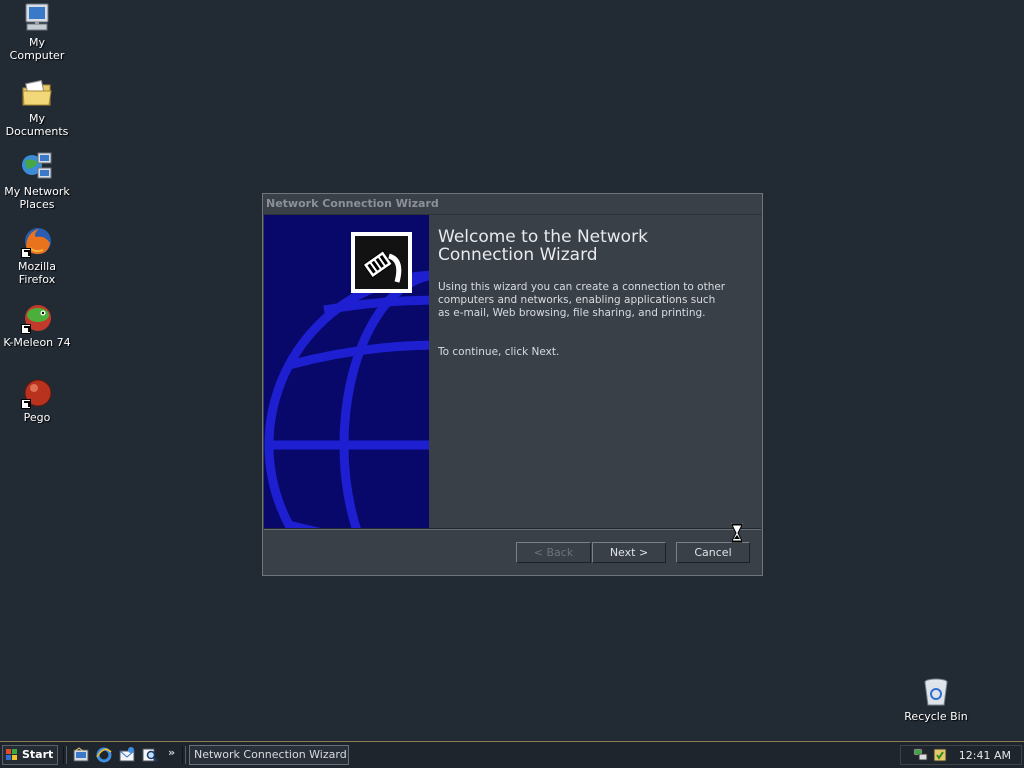  Describe the element at coordinates (37, 18) in the screenshot. I see `my-computer-icon` at that location.